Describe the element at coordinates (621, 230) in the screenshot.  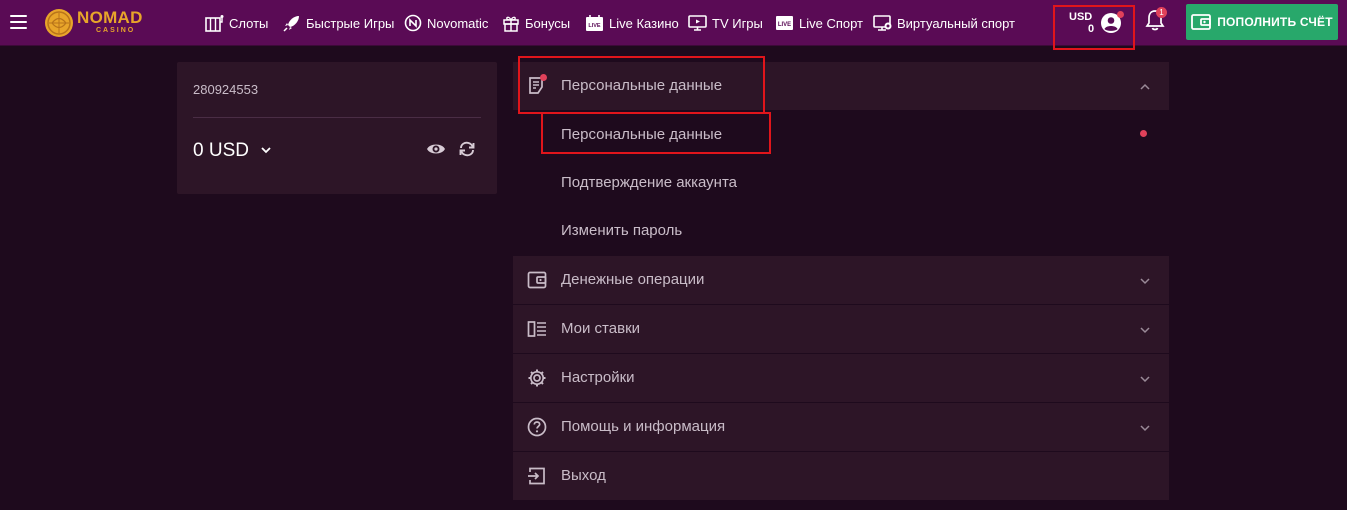
I see `submenu-change-password: Изменить пароль` at that location.